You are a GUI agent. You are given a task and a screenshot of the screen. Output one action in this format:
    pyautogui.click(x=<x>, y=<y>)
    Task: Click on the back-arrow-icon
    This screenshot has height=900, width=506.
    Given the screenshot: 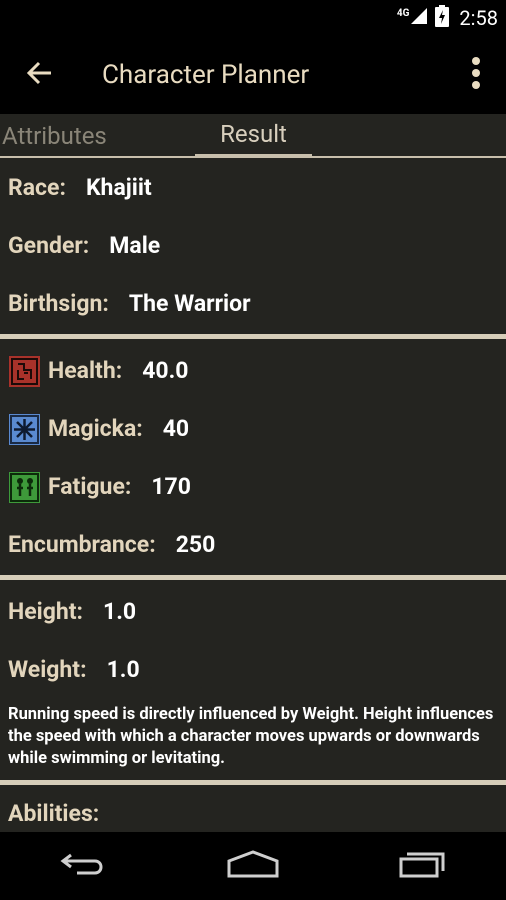 What is the action you would take?
    pyautogui.click(x=39, y=75)
    